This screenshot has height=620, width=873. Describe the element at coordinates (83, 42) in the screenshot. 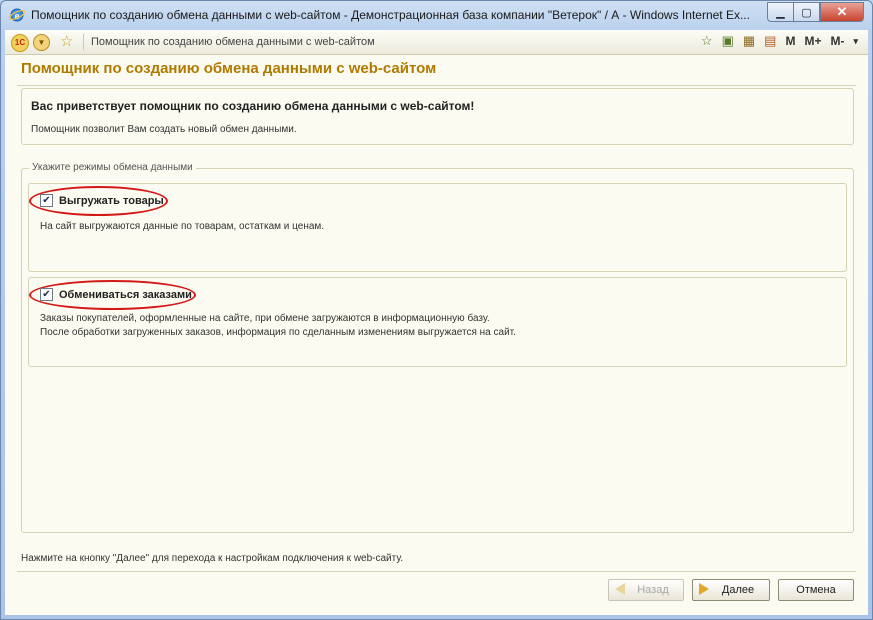

I see `toolbar-separator` at that location.